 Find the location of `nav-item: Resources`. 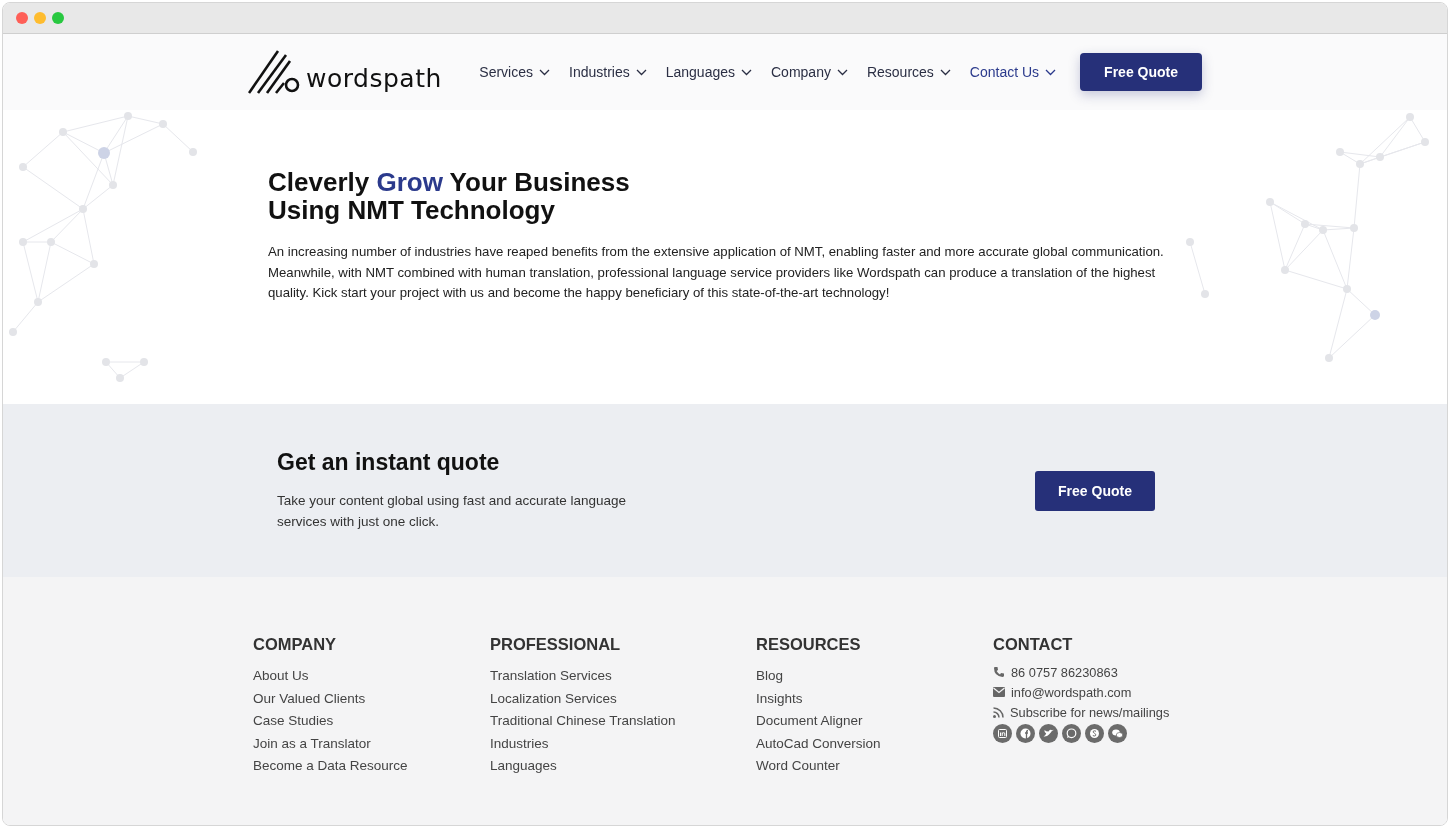

nav-item: Resources is located at coordinates (908, 72).